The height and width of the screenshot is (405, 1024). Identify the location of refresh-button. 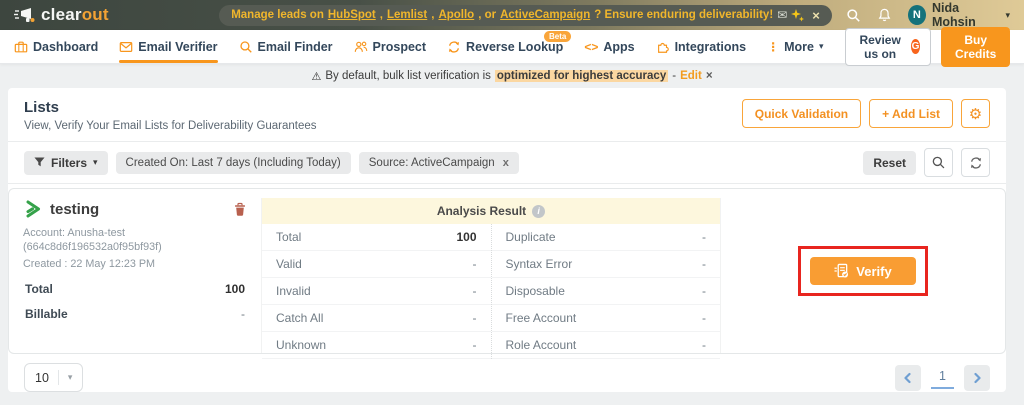
(975, 162).